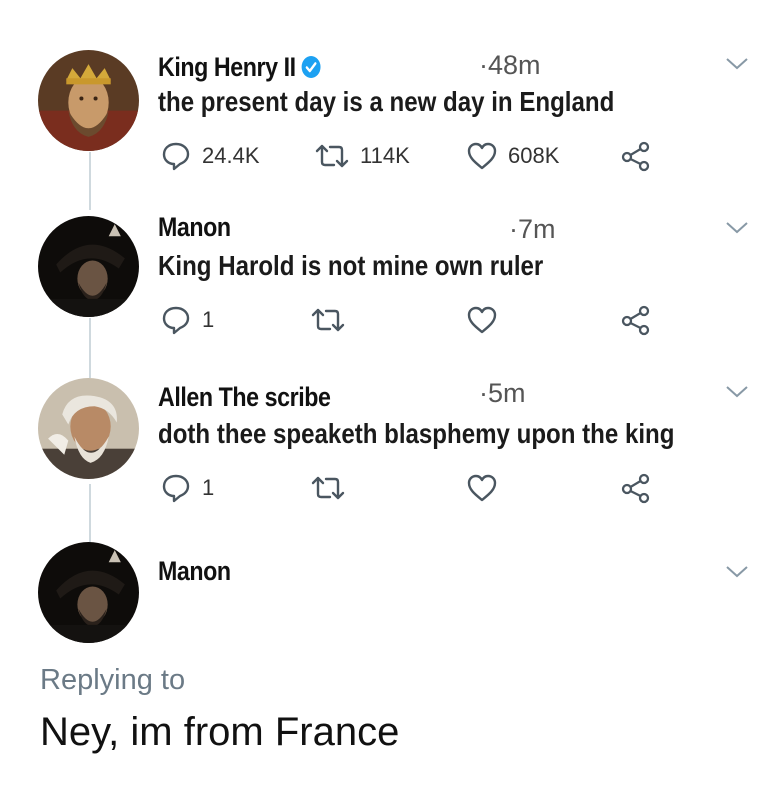 This screenshot has height=794, width=780. I want to click on timestamp-text: 48m, so click(514, 65).